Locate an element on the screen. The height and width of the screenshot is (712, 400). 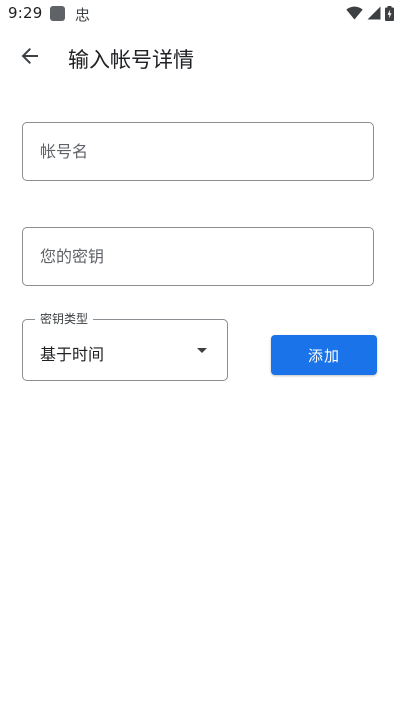
wifi-icon is located at coordinates (354, 13).